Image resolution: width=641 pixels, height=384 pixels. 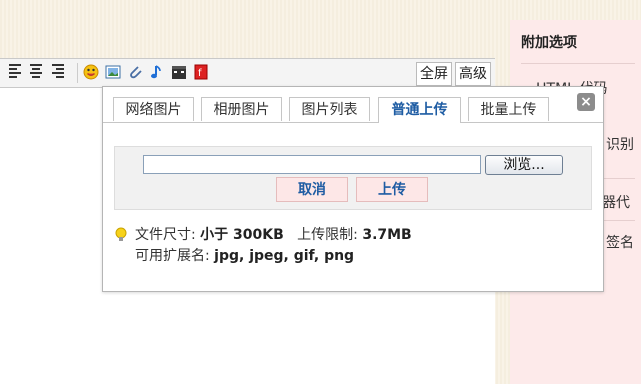 I want to click on limit-value: 3.7MB, so click(x=387, y=235).